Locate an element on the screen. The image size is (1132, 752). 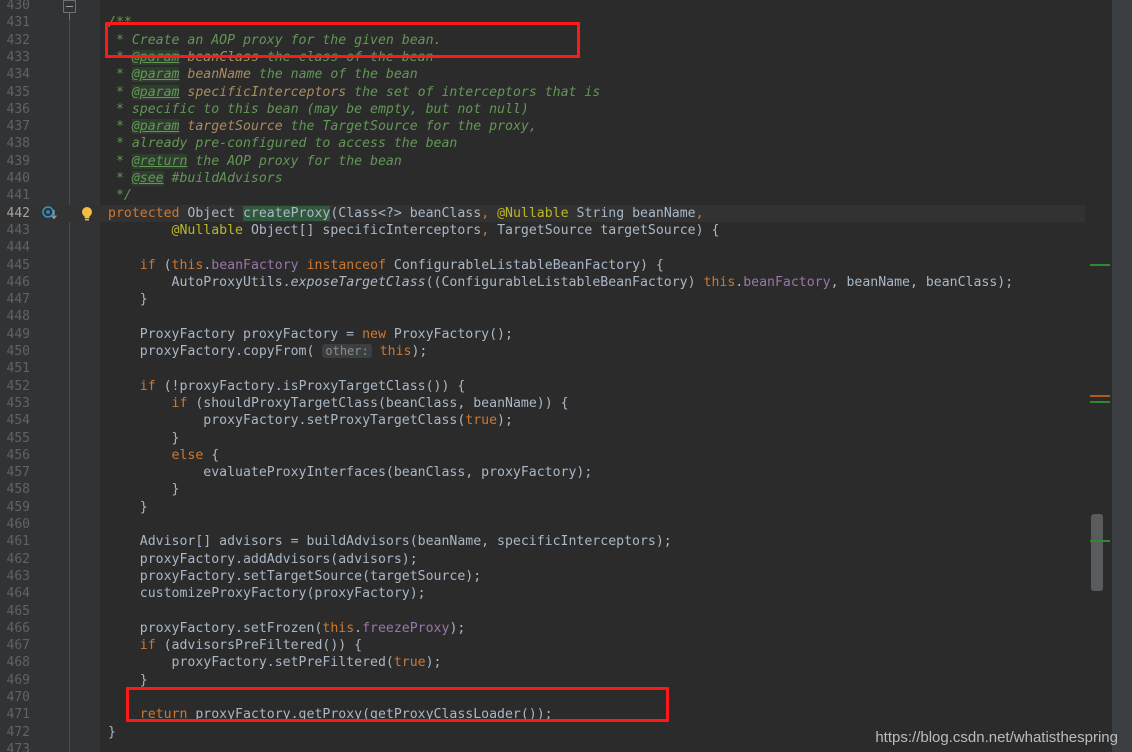
code-token: proxyFactory.setFrozen( is located at coordinates (215, 628).